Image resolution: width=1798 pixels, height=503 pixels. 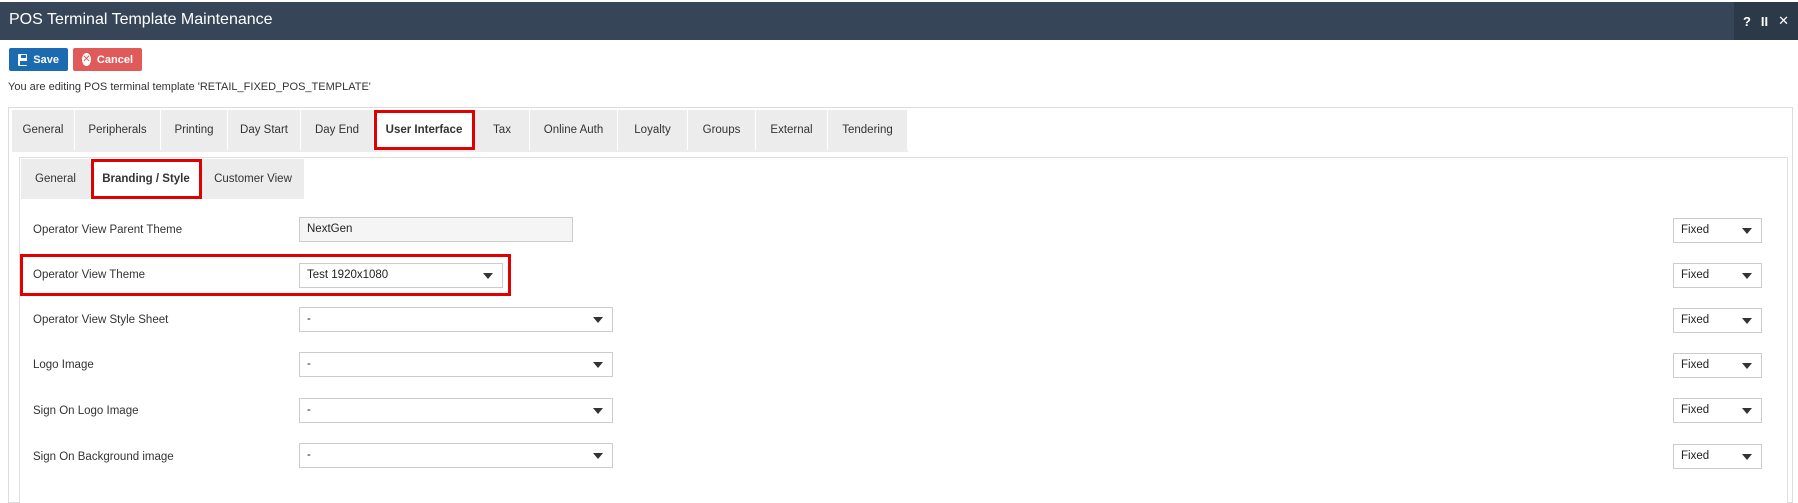 What do you see at coordinates (722, 130) in the screenshot?
I see `tab-groups: Groups` at bounding box center [722, 130].